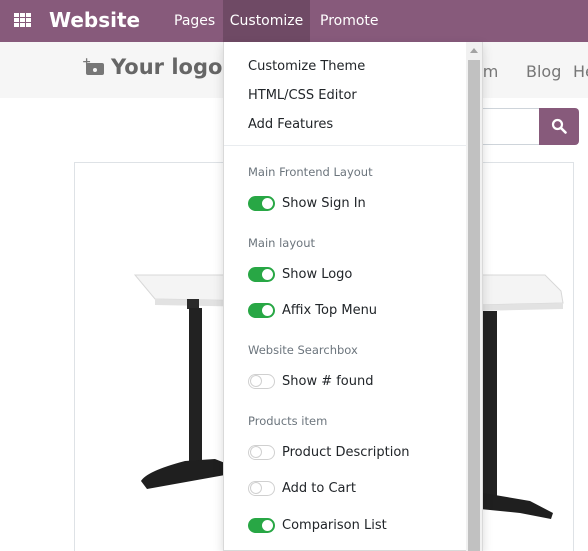 This screenshot has height=551, width=588. Describe the element at coordinates (543, 71) in the screenshot. I see `nav-link-blog: Blog` at that location.